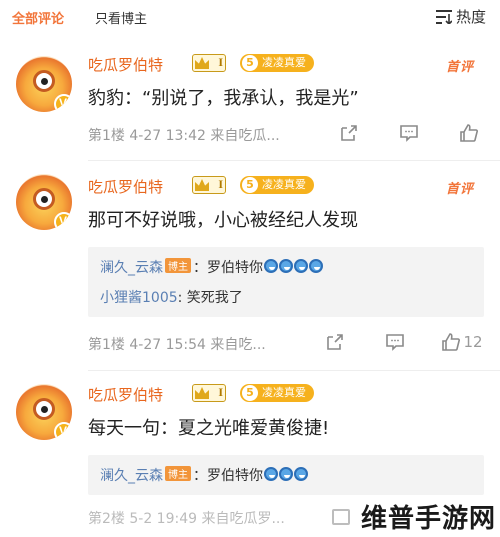 This screenshot has height=537, width=500. Describe the element at coordinates (223, 220) in the screenshot. I see `comment-text: 那可不好说哦，小心被经纪人发现` at that location.